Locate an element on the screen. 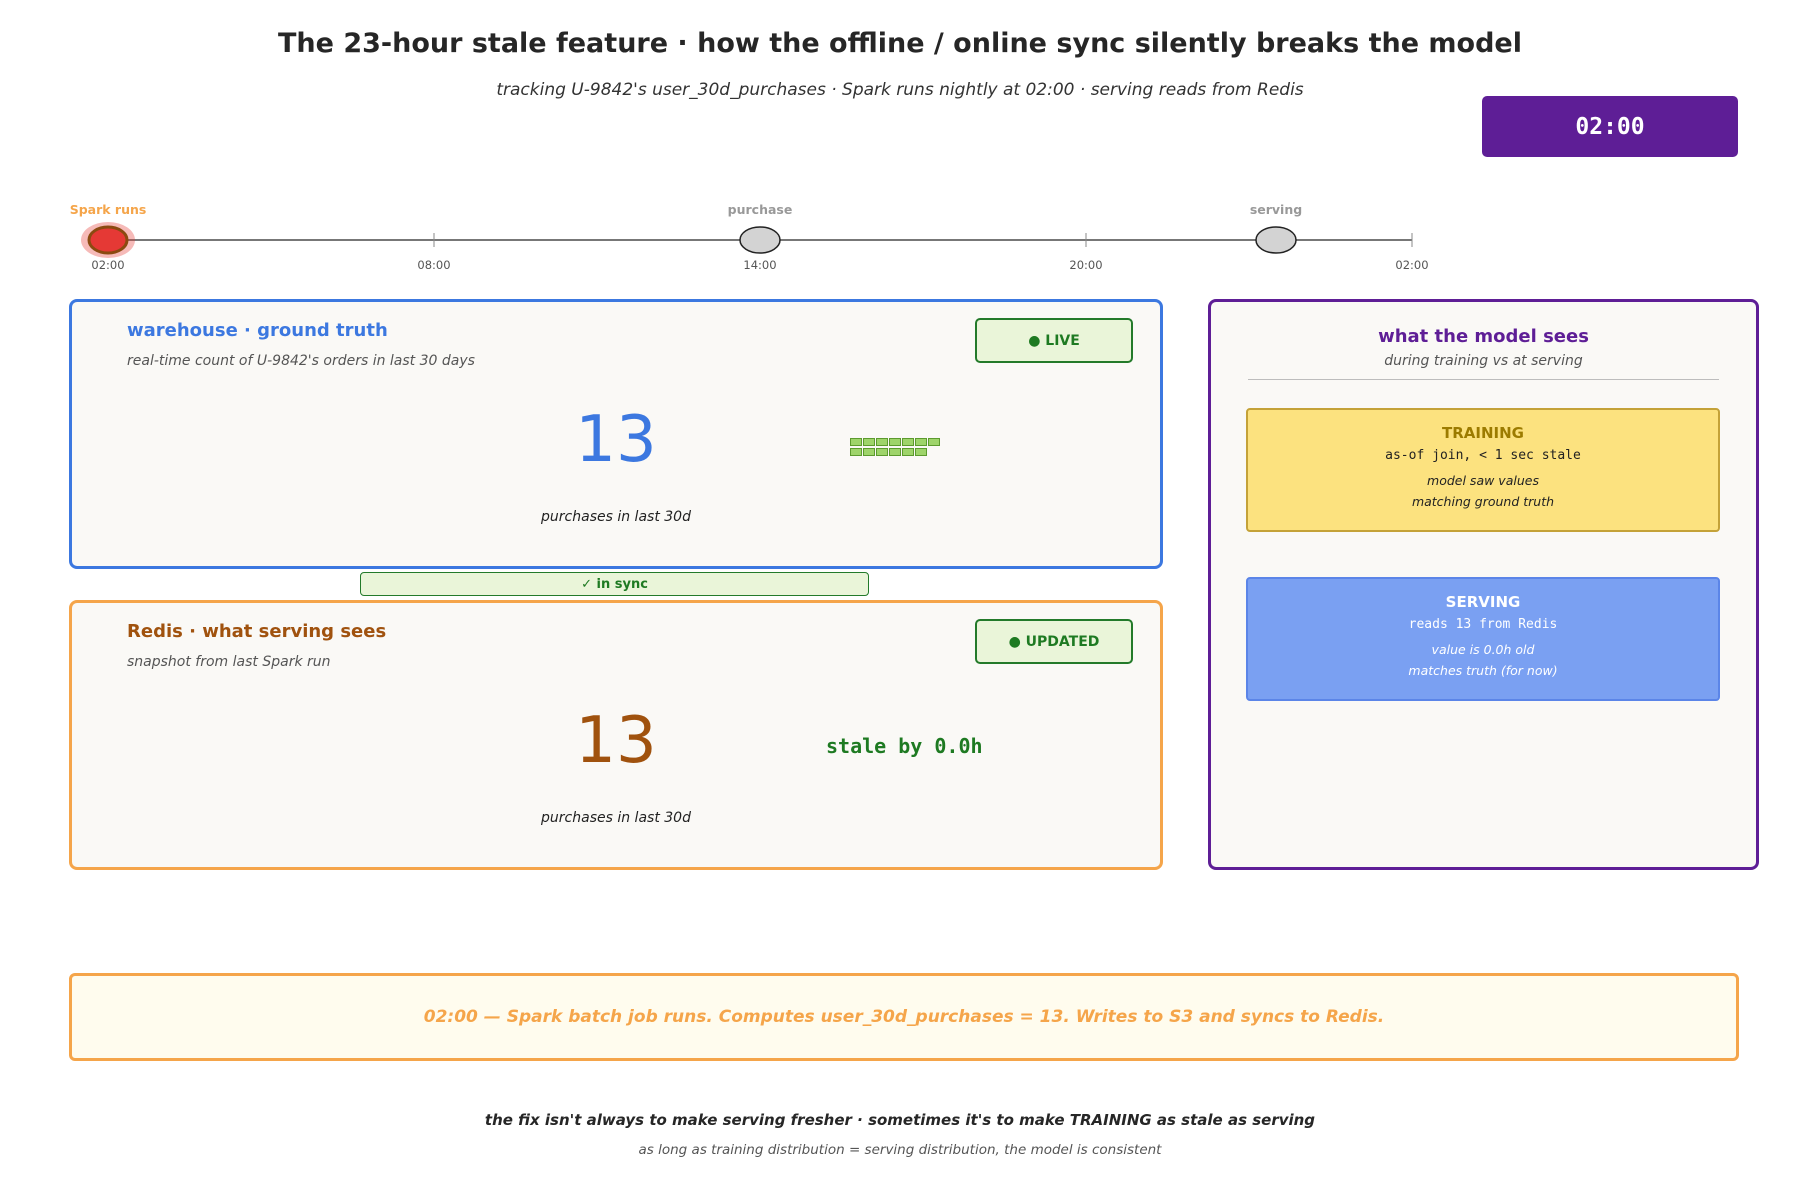 Image resolution: width=1800 pixels, height=1200 pixels. serving-note-line: matches truth (for now) is located at coordinates (1483, 670).